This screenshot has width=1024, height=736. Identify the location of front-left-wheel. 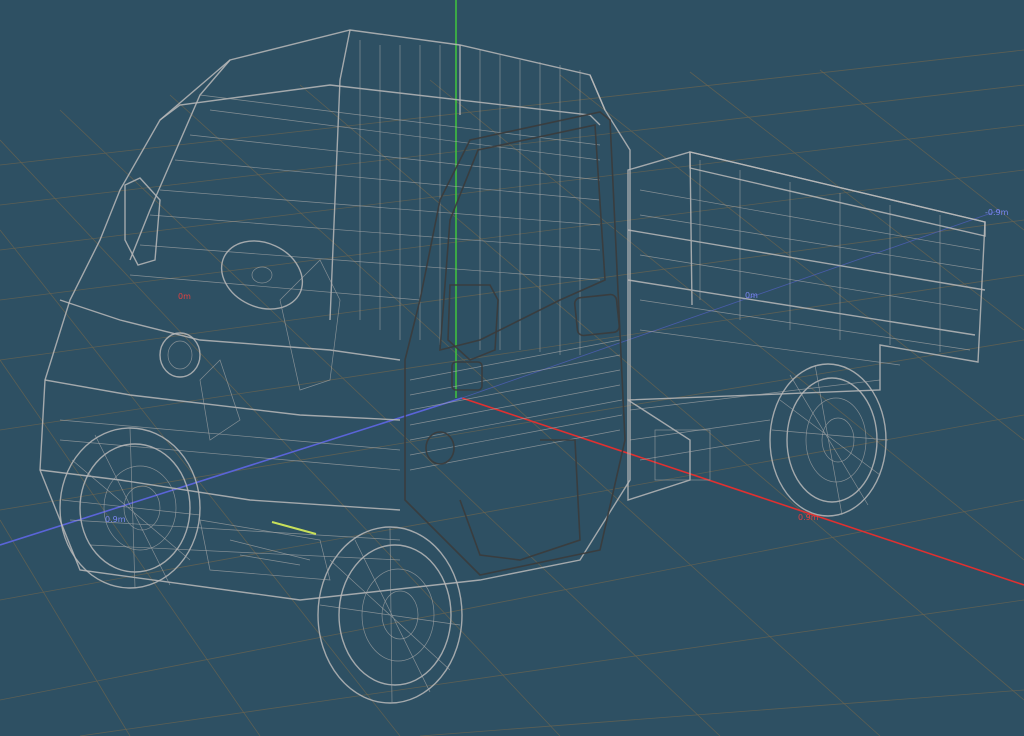
(130, 508).